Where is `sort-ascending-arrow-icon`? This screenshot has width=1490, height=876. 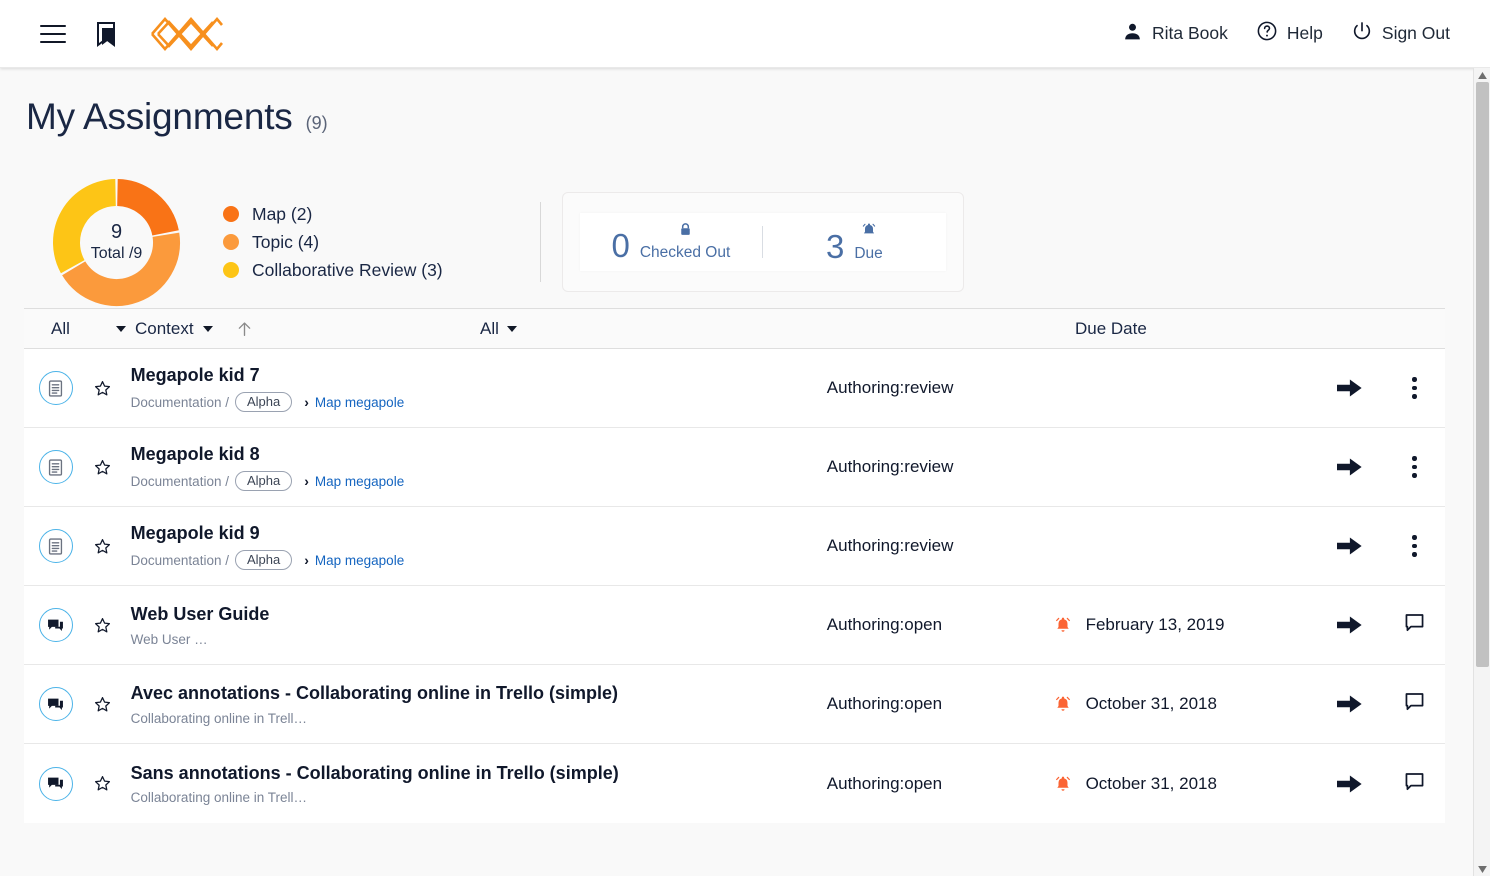
sort-ascending-arrow-icon is located at coordinates (244, 329).